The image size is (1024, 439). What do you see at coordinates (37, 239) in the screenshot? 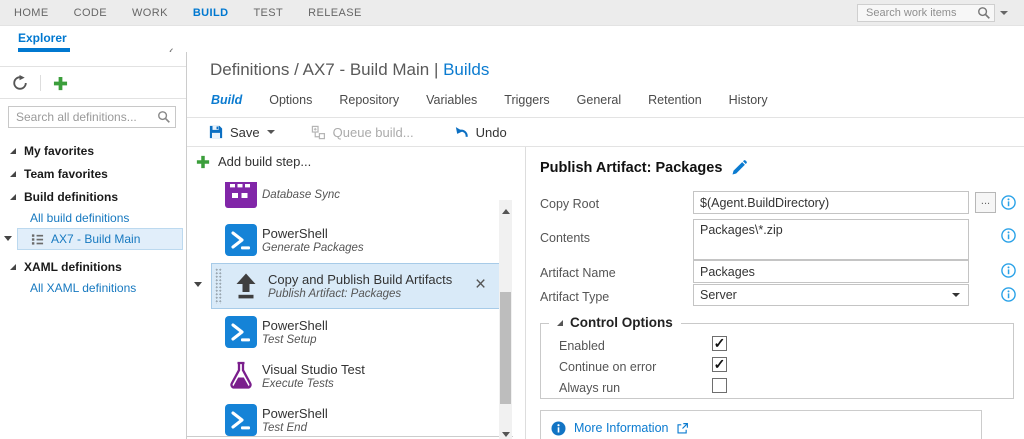
I see `build-definition-icon` at bounding box center [37, 239].